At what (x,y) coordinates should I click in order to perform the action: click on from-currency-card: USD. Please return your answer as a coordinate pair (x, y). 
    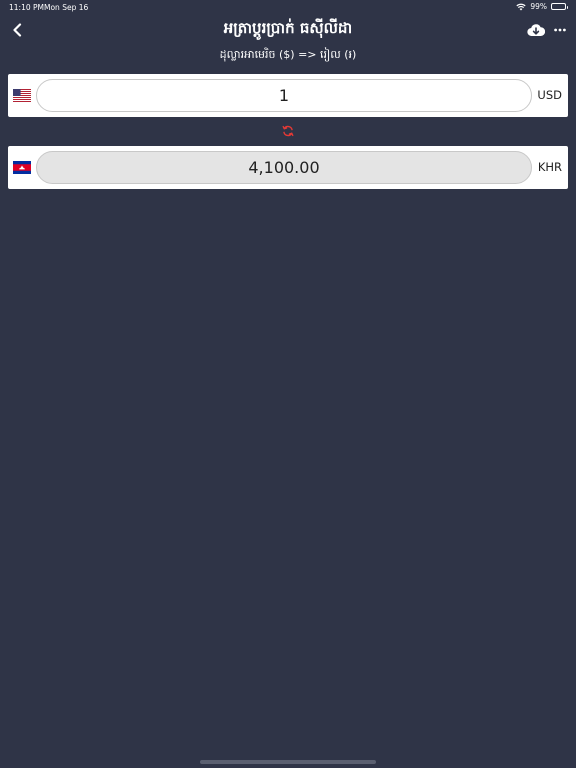
    Looking at the image, I should click on (288, 95).